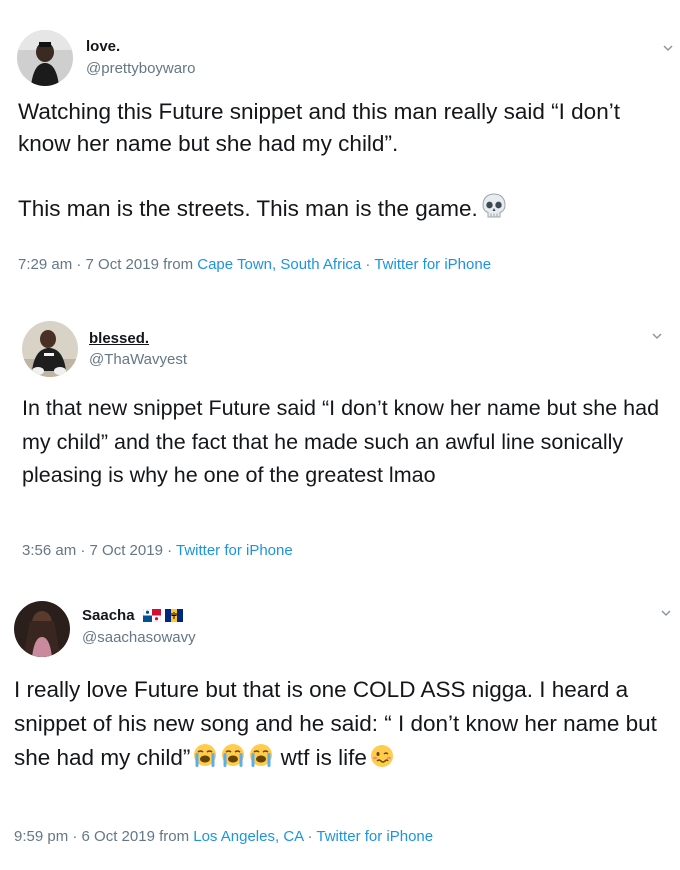 This screenshot has width=680, height=870. I want to click on timestamp: 9:59 pm · 6 Oct 2019 from, so click(103, 836).